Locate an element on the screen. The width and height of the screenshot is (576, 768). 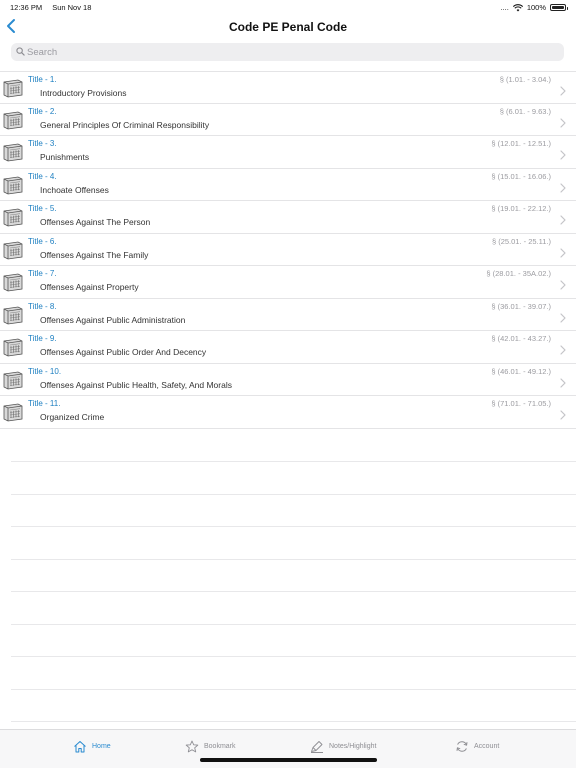
section-range: § (6.01. - 9.63.) is located at coordinates (525, 111).